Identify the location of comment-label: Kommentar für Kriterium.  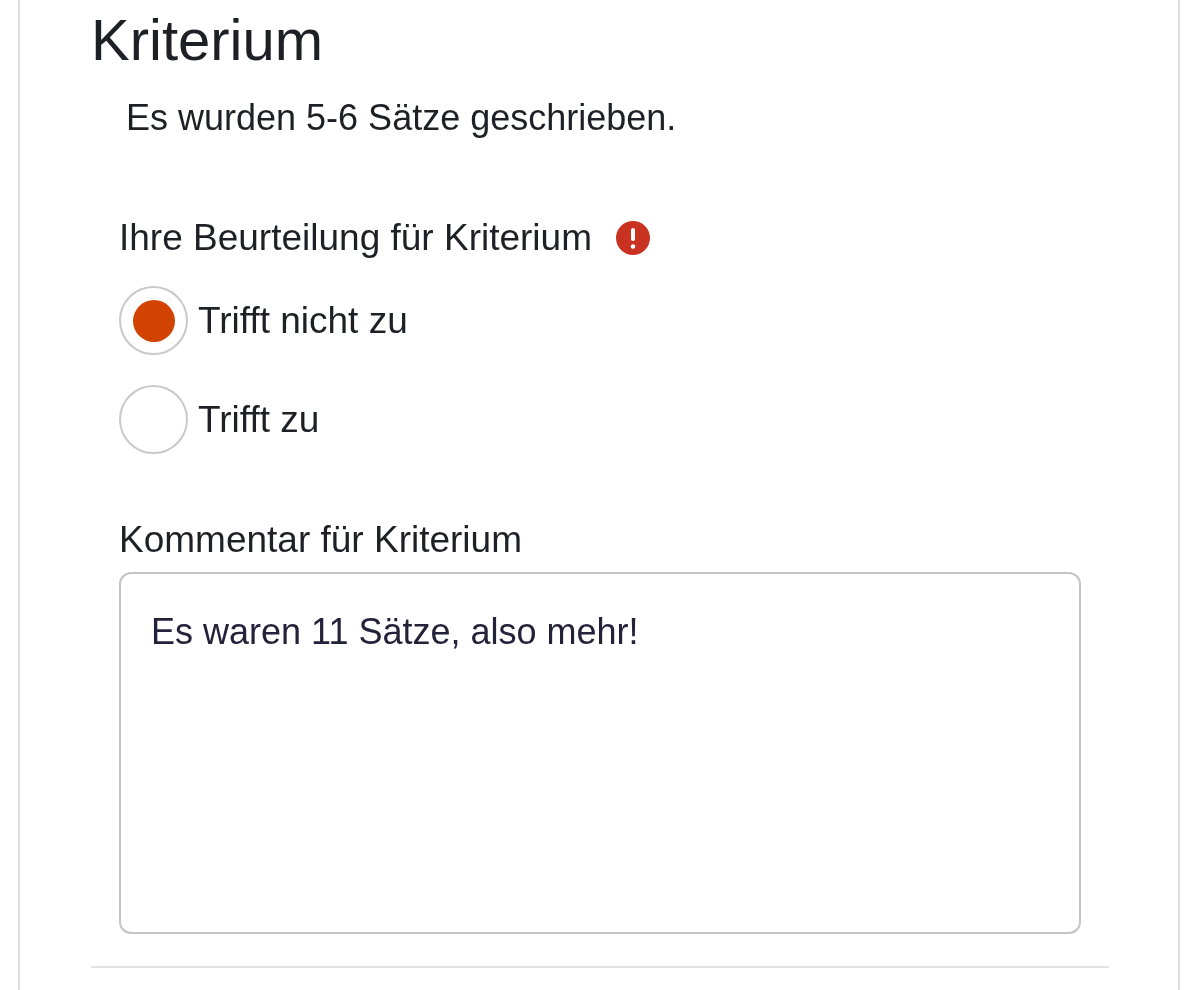
(320, 540).